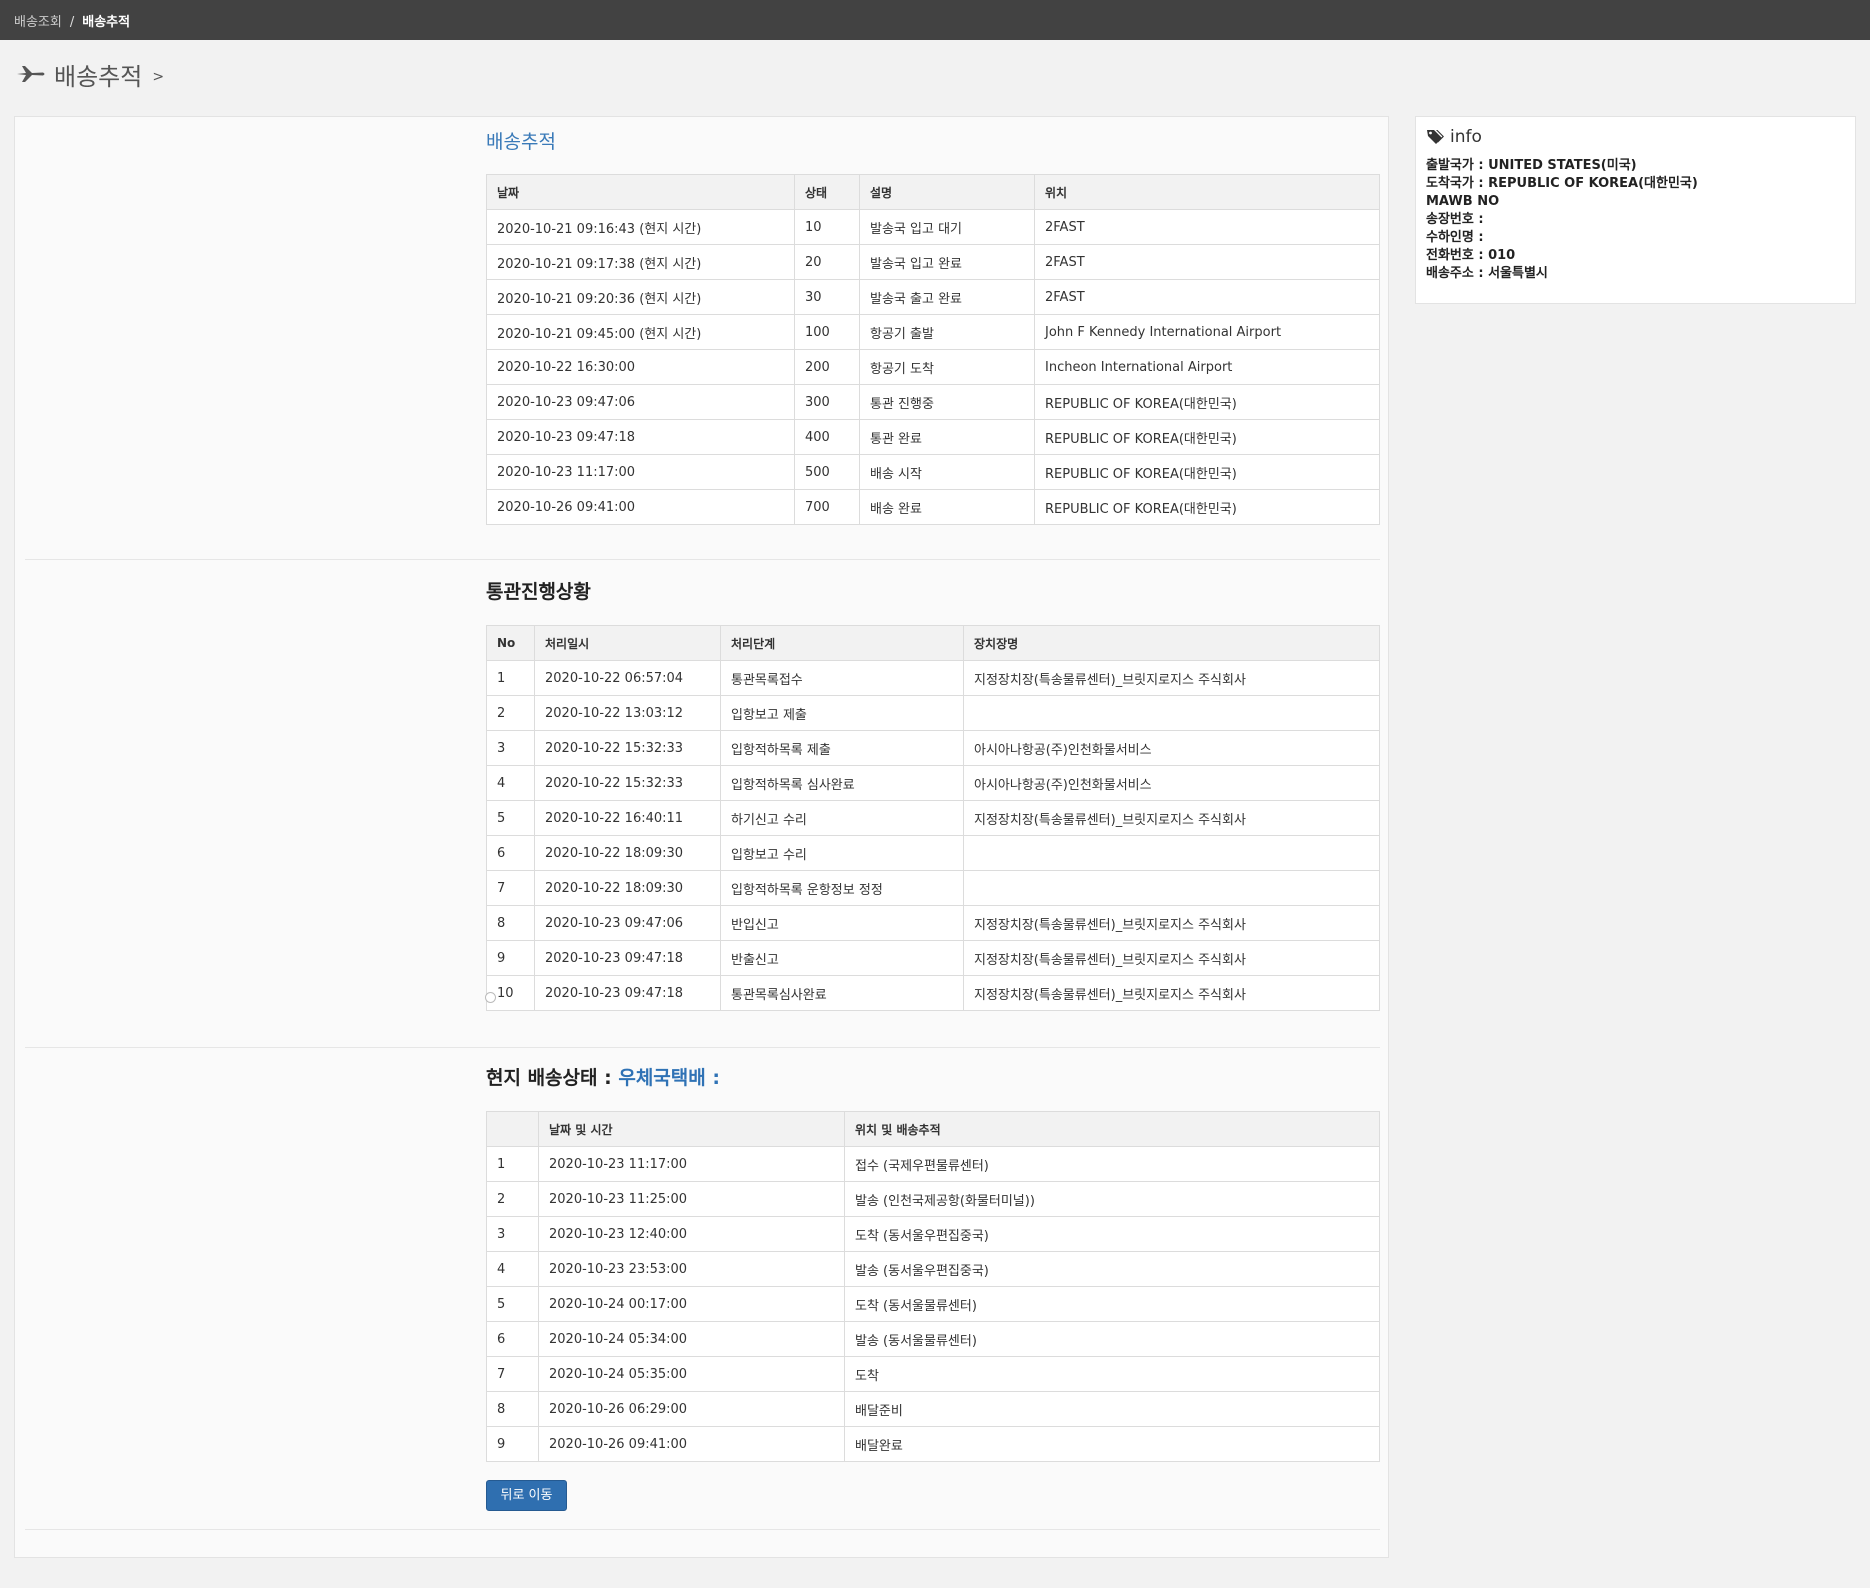 The image size is (1870, 1588). I want to click on table-row: 2 2020-10-22 13:03:12 입항보고 제출, so click(933, 713).